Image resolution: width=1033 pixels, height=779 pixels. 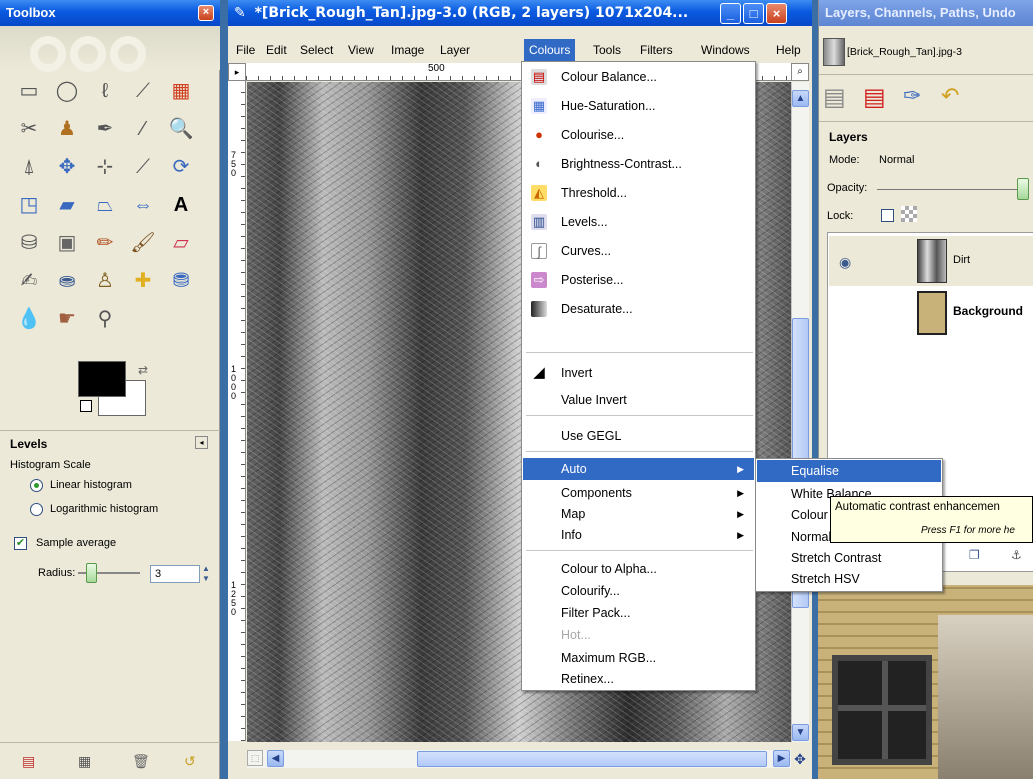 I want to click on radius-slider-handle, so click(x=91, y=573).